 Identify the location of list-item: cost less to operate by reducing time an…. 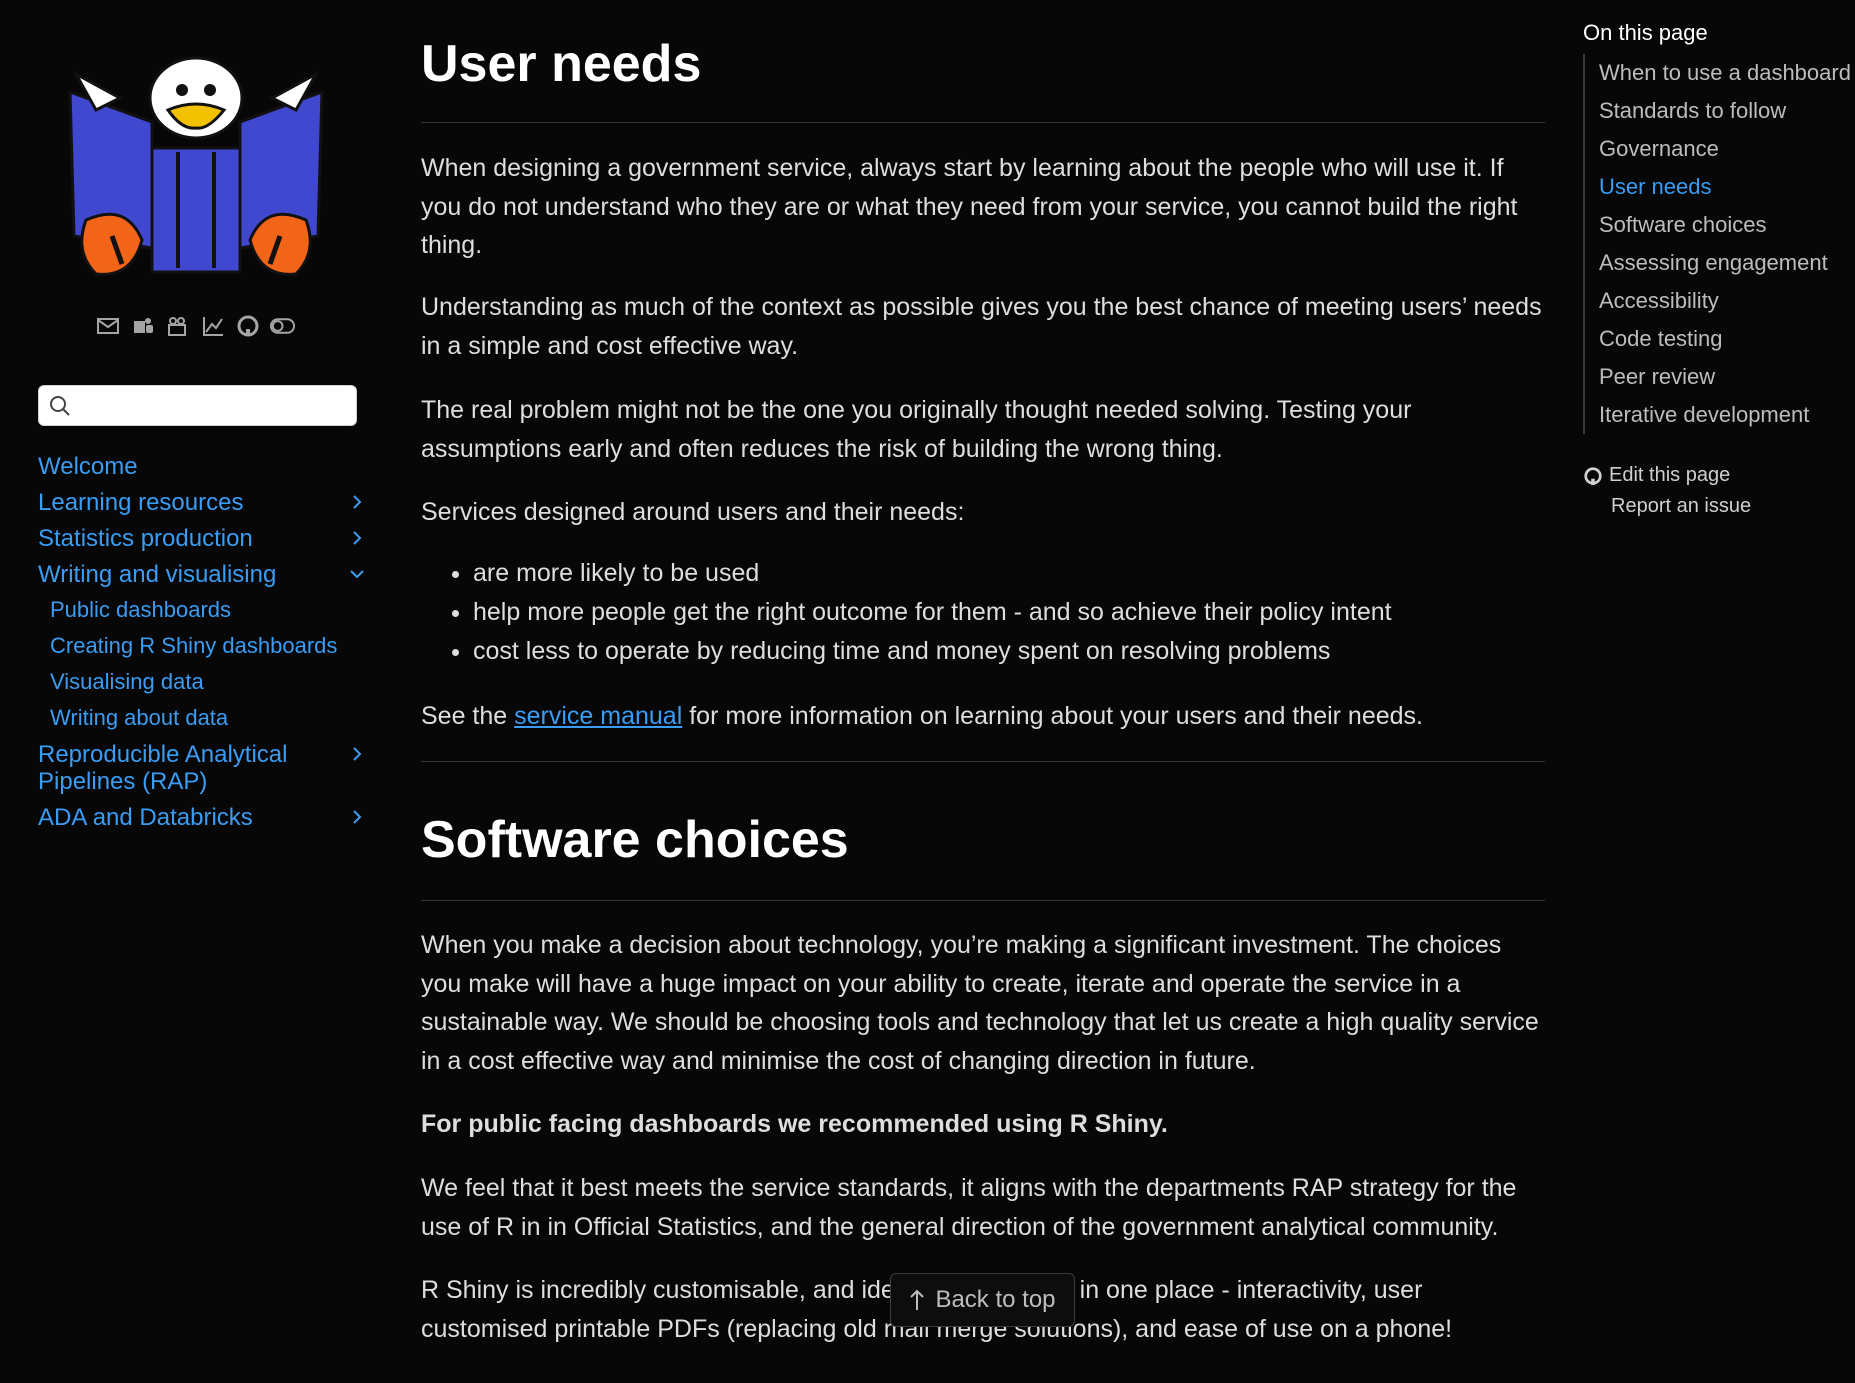
(1009, 651).